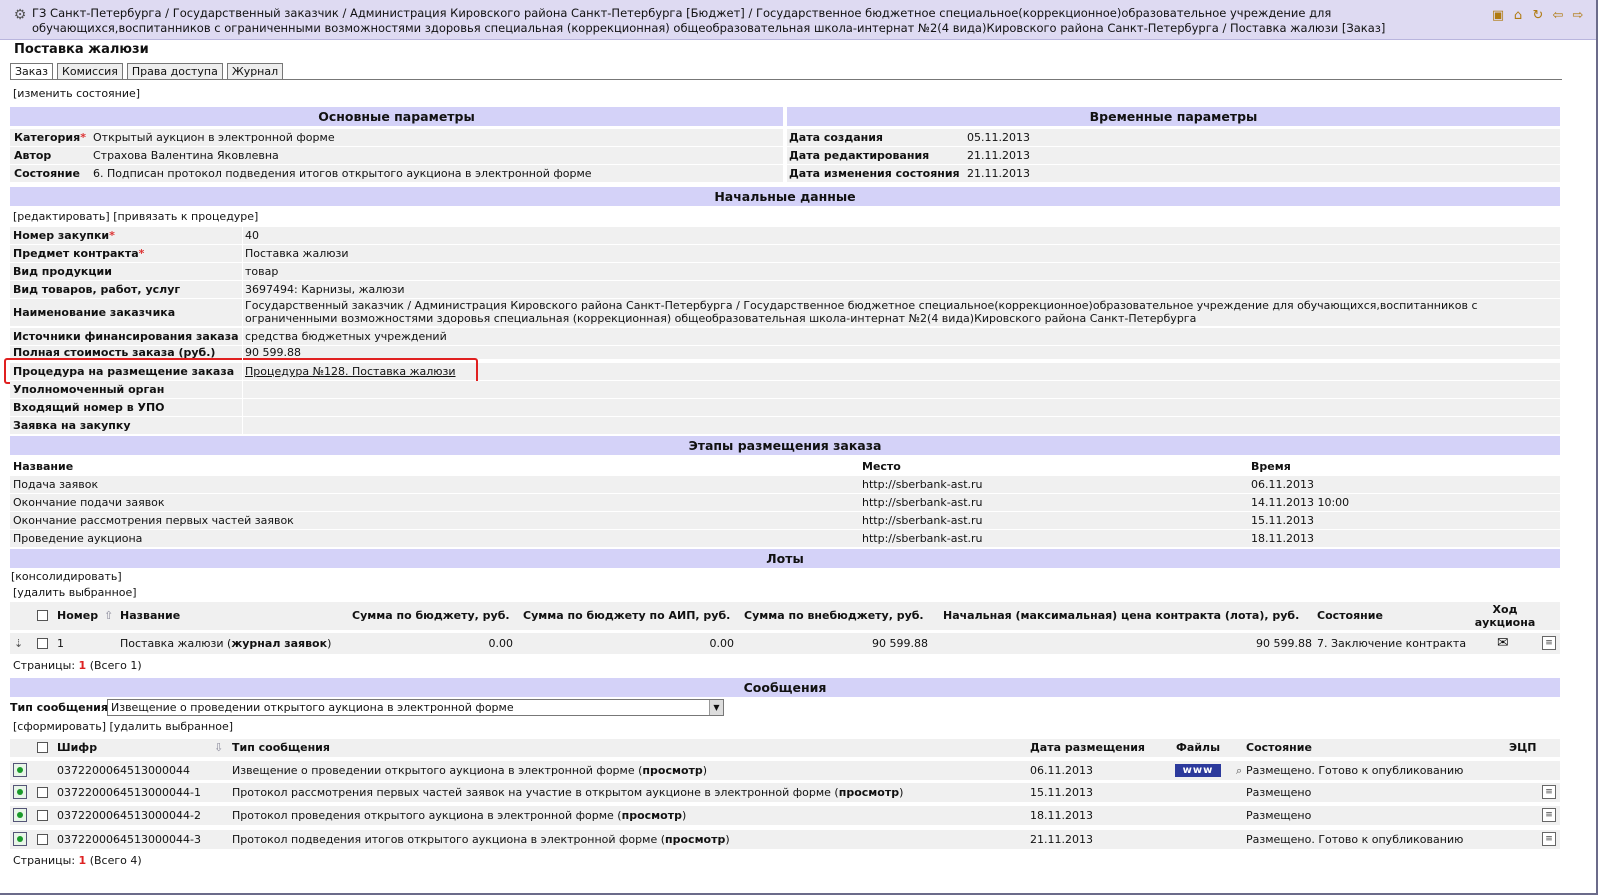  Describe the element at coordinates (1523, 747) in the screenshot. I see `col-signature: ЭЦП` at that location.